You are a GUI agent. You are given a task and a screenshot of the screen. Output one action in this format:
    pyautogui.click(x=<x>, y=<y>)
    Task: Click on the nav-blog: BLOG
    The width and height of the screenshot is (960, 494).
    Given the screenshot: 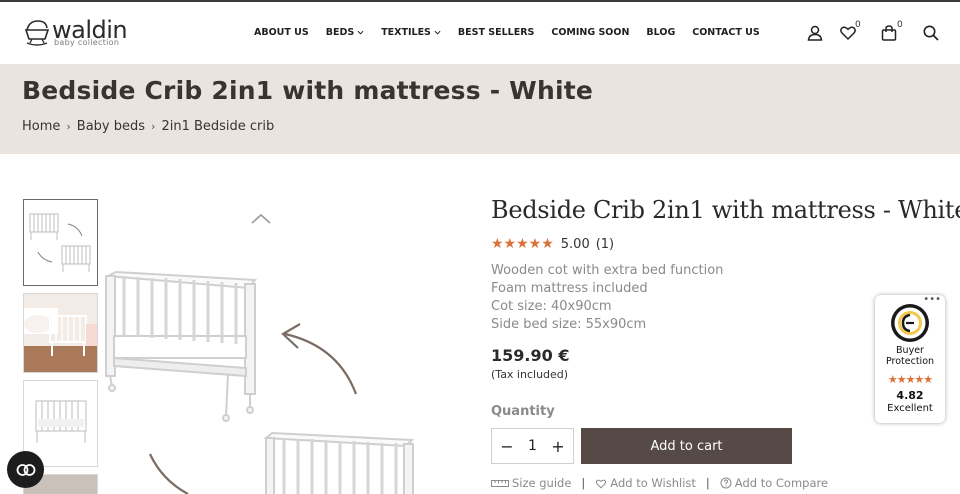 What is the action you would take?
    pyautogui.click(x=660, y=32)
    